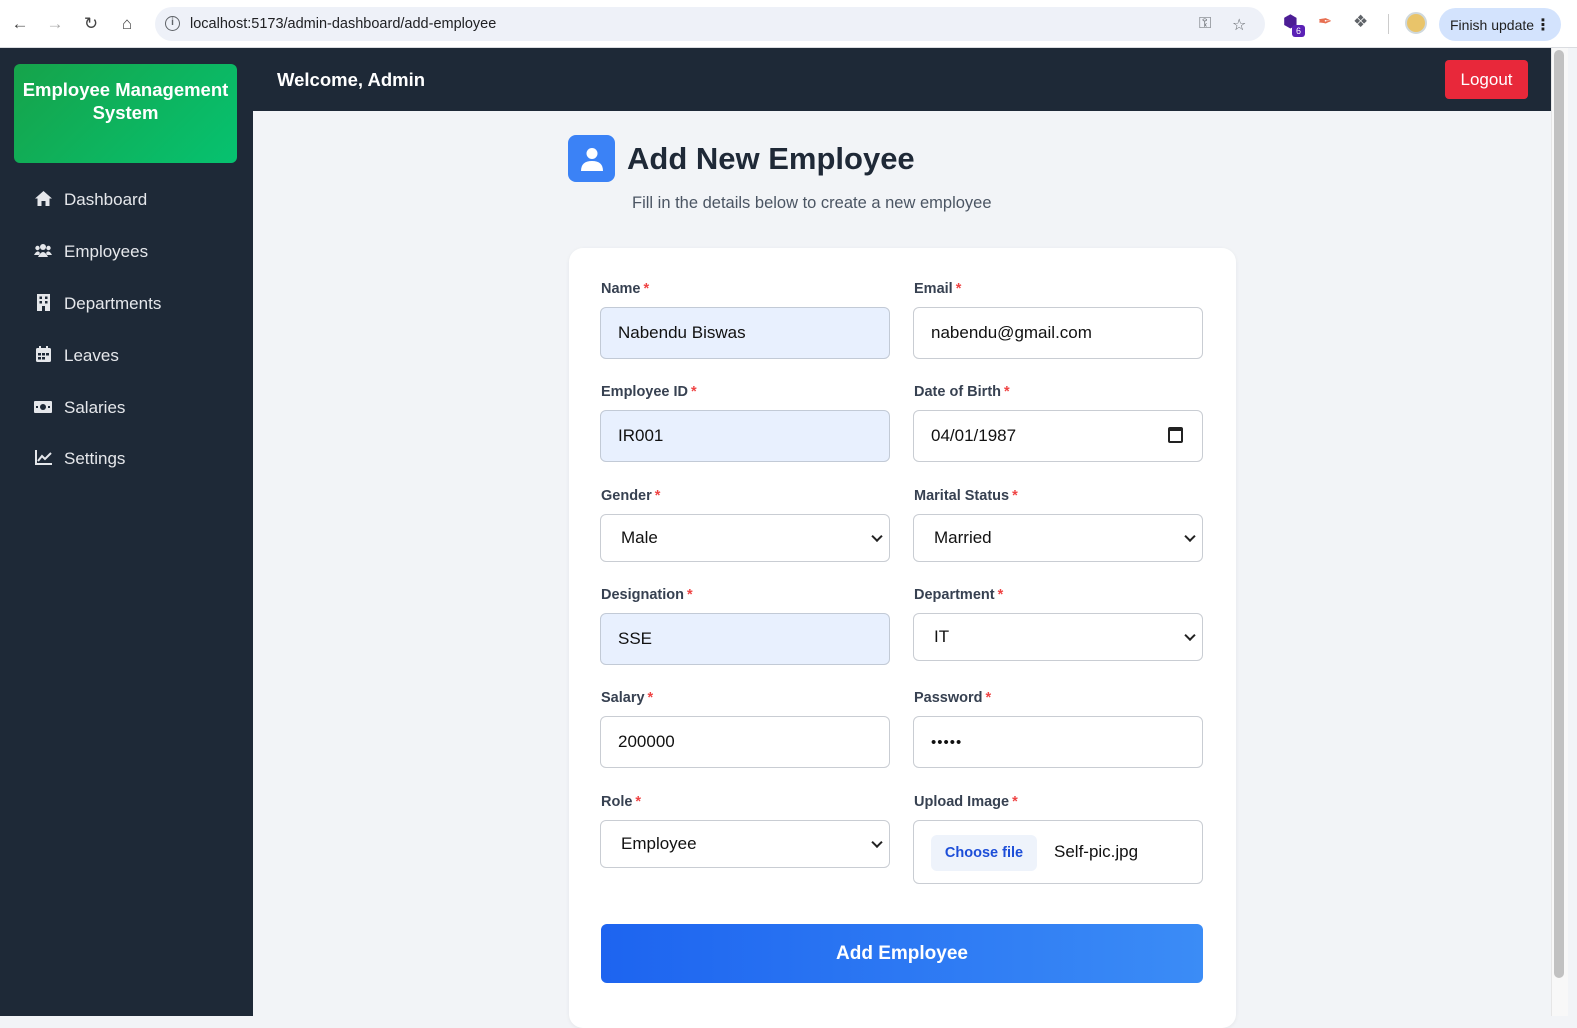 The height and width of the screenshot is (1028, 1577). Describe the element at coordinates (95, 458) in the screenshot. I see `sidebar-item-label: Settings` at that location.